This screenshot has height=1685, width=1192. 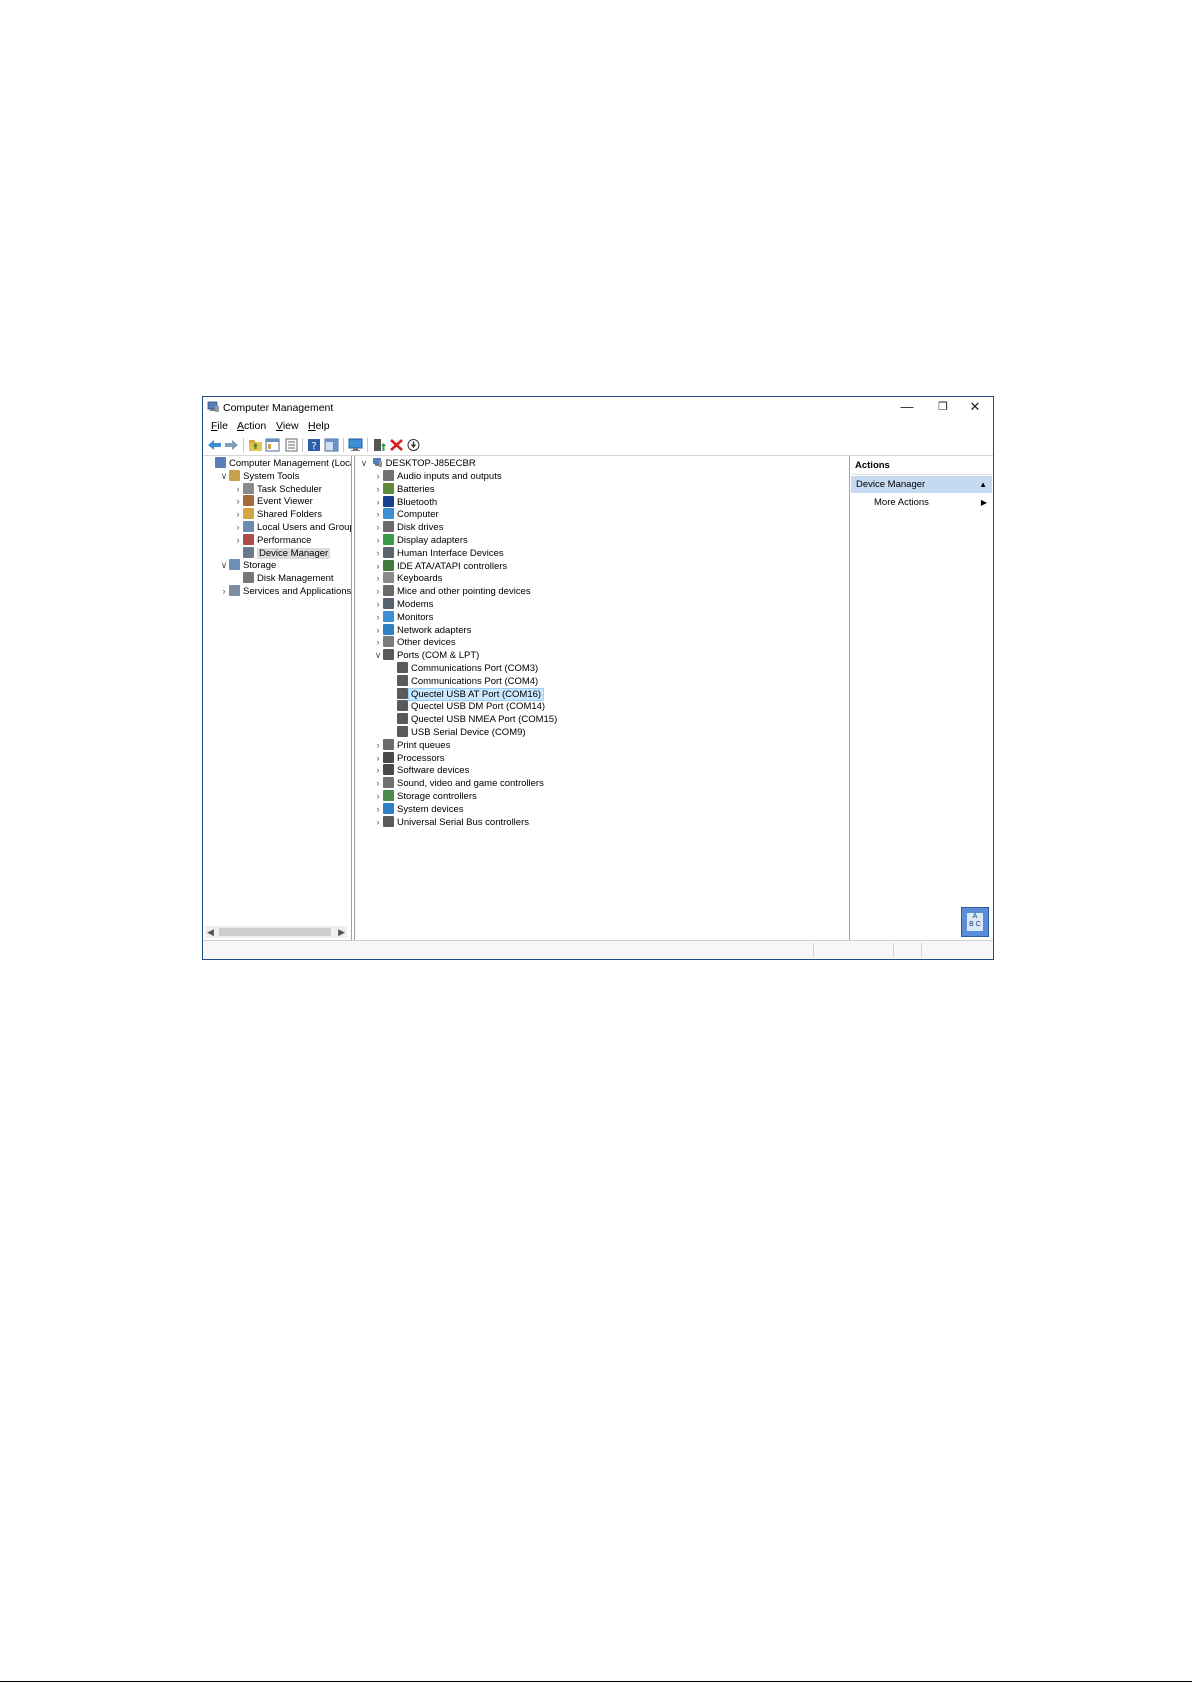 I want to click on device-tree-item-quectel-usb-at-port-com16: Quectel USB AT Port (COM16), so click(x=466, y=694).